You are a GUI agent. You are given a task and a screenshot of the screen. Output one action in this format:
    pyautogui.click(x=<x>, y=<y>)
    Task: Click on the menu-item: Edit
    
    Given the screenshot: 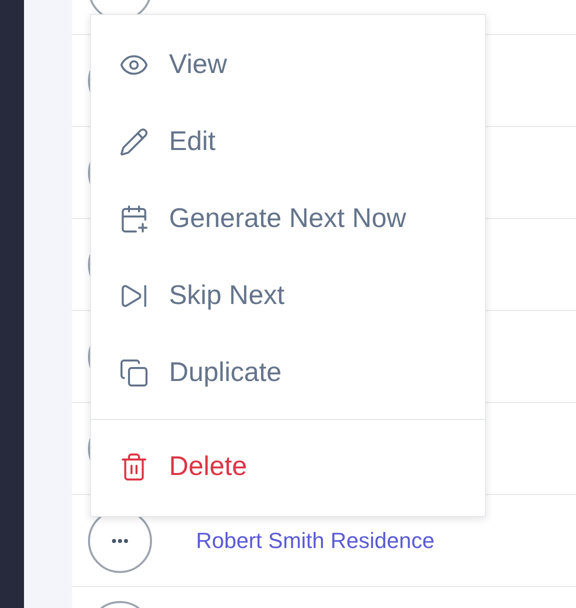 What is the action you would take?
    pyautogui.click(x=288, y=141)
    